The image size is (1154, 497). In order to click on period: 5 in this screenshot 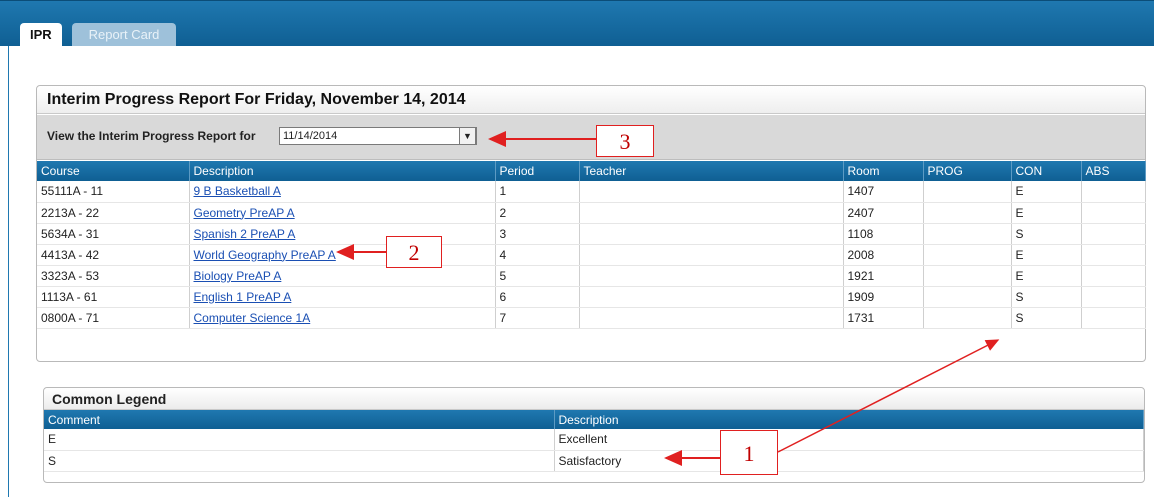, I will do `click(537, 276)`.